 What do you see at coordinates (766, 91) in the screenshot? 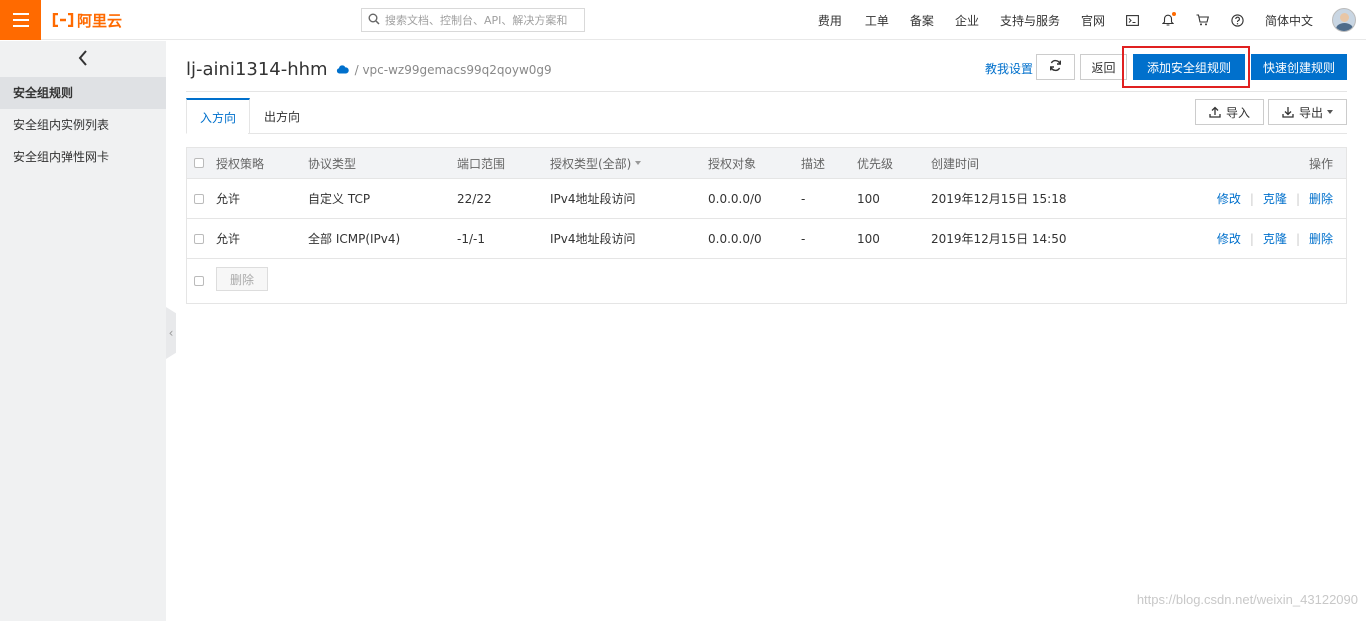
I see `title-divider` at bounding box center [766, 91].